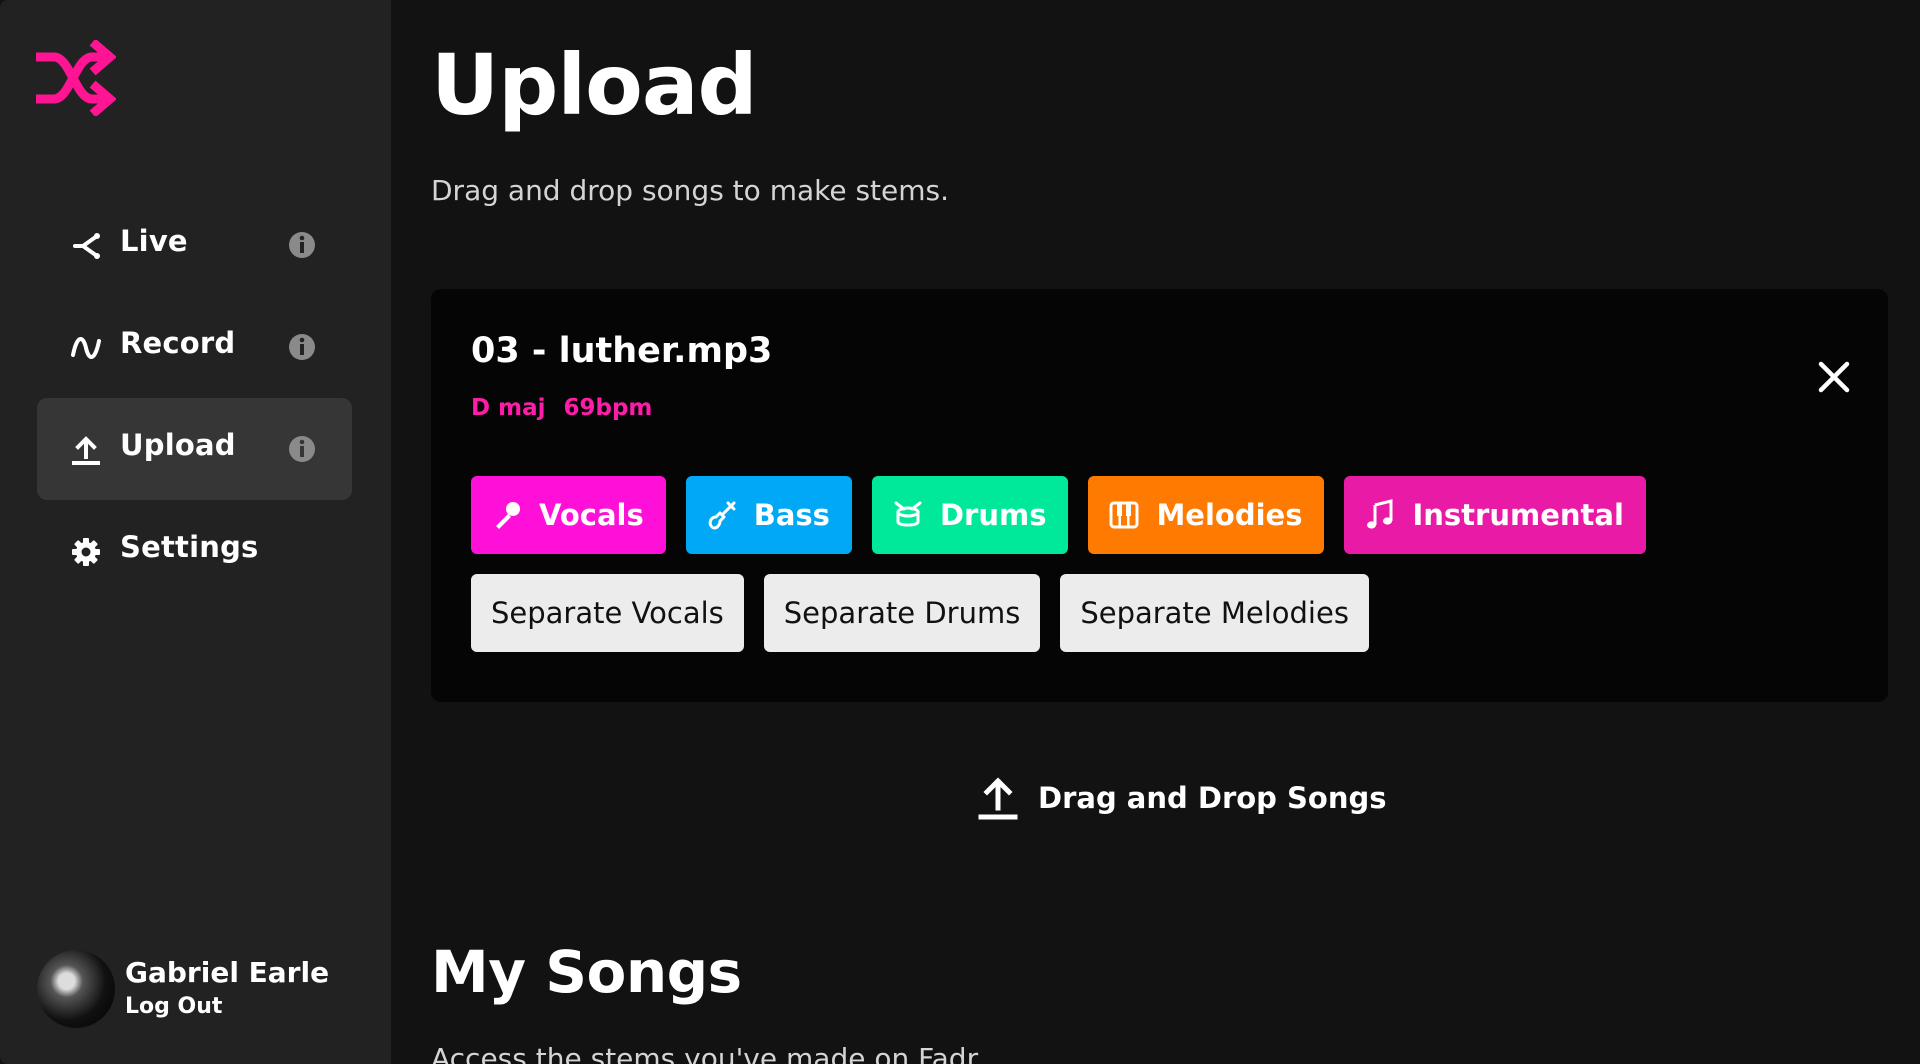  What do you see at coordinates (86, 348) in the screenshot?
I see `waveform-icon` at bounding box center [86, 348].